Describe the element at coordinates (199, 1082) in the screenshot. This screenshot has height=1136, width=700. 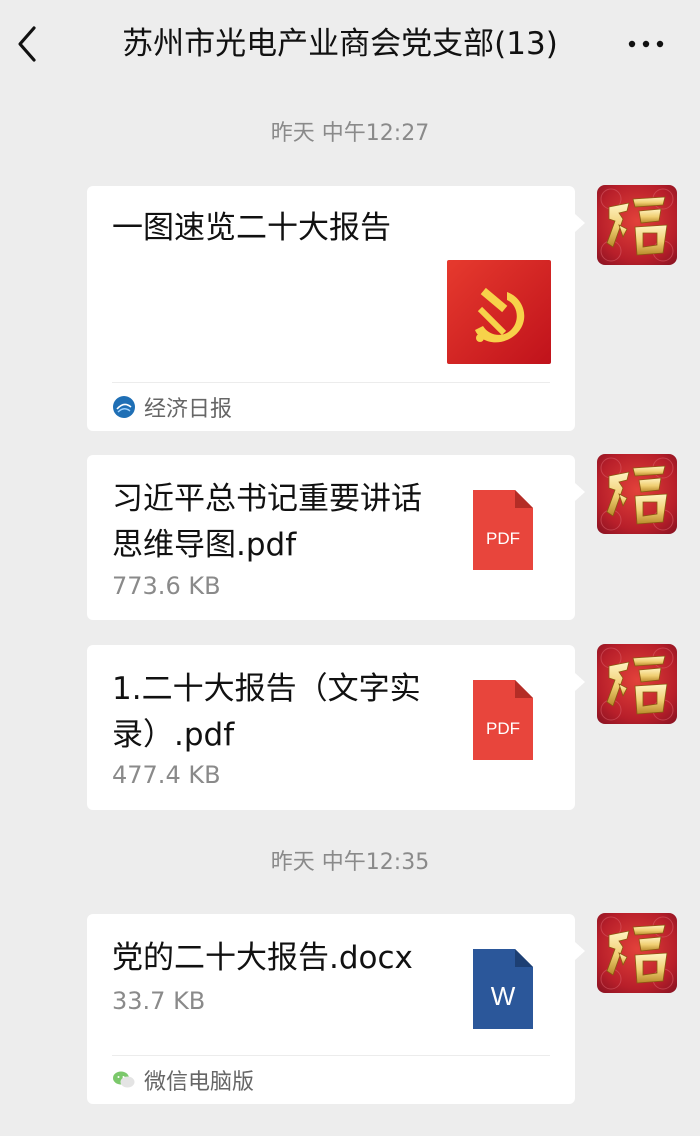
I see `file-source-name: 微信电脑版` at that location.